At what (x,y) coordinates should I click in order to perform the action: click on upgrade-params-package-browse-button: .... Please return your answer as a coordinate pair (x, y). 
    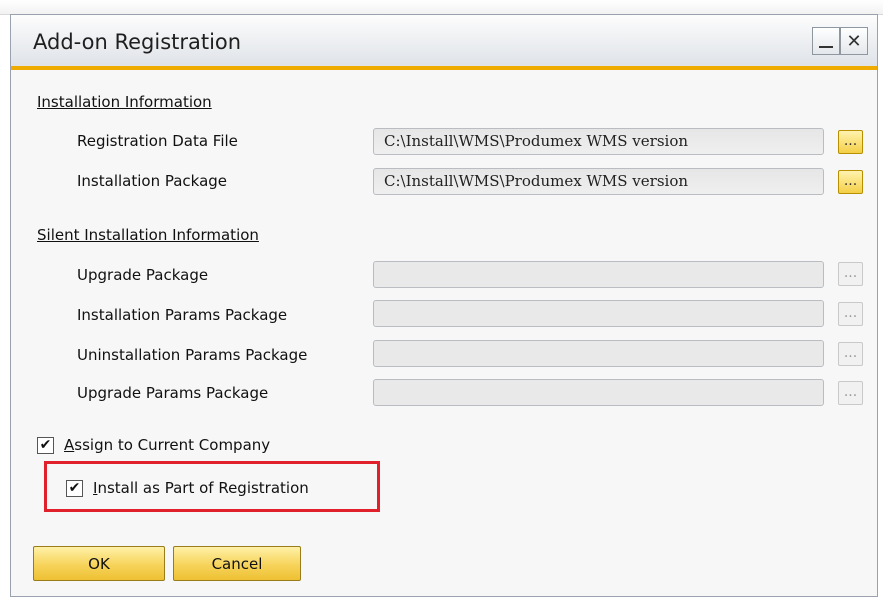
    Looking at the image, I should click on (850, 393).